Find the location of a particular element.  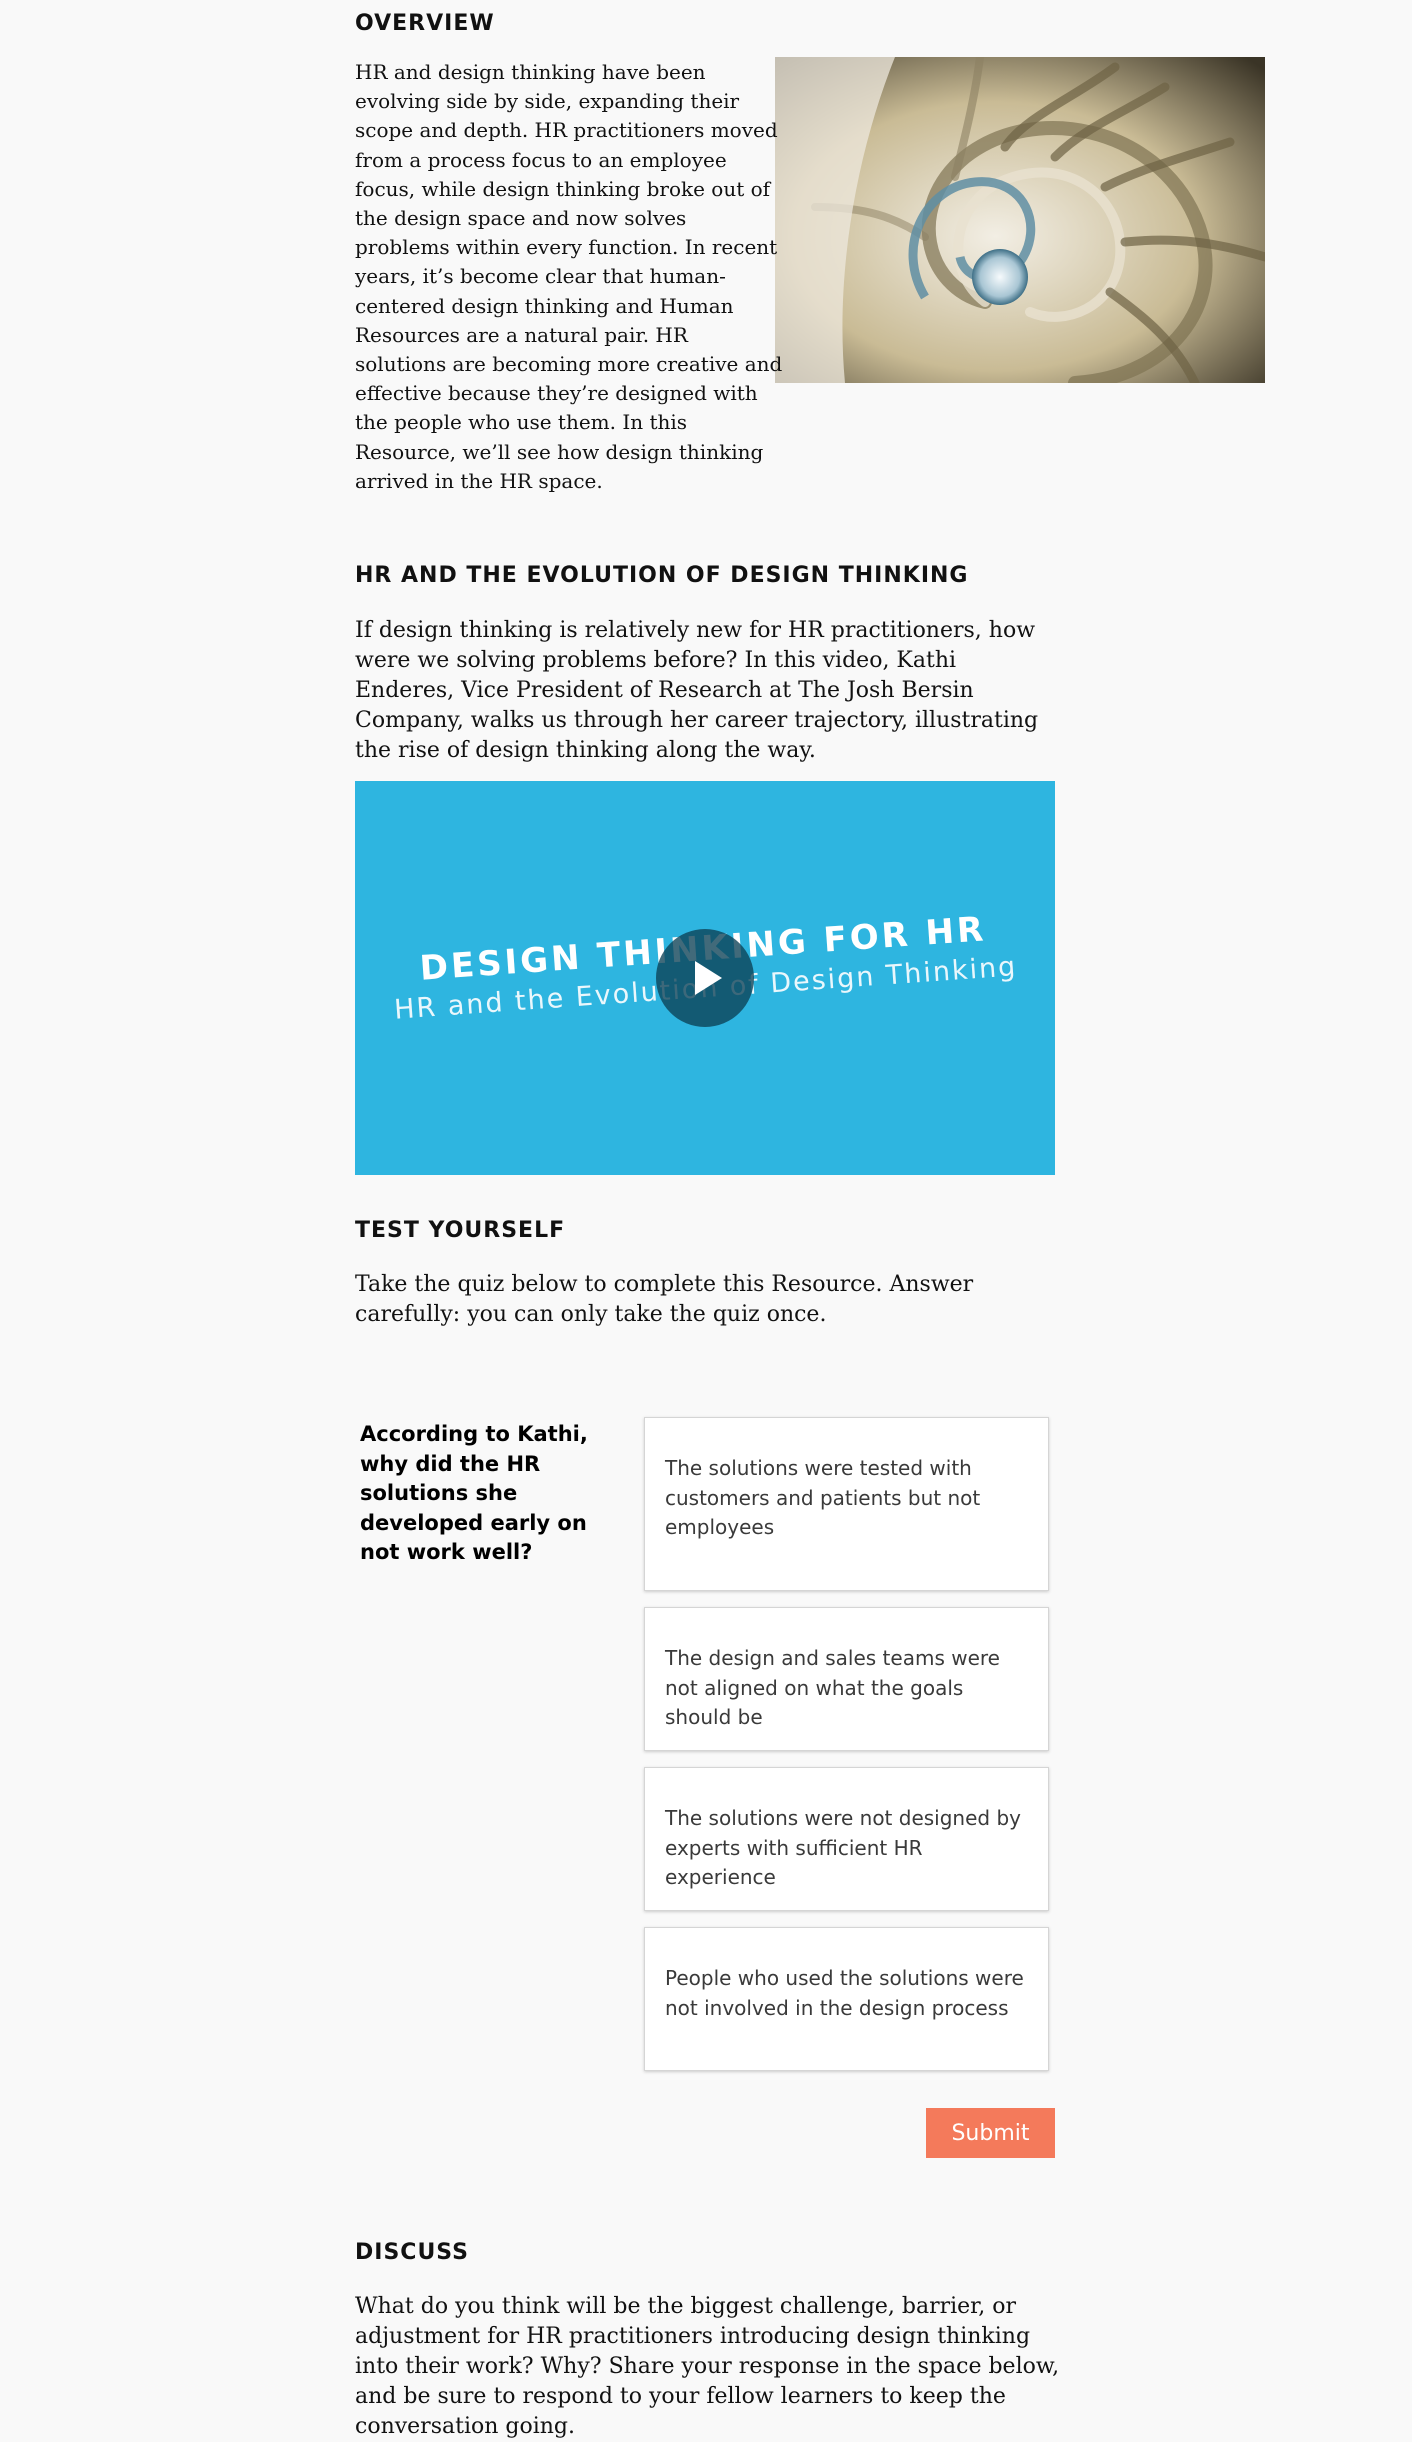

overview-heading: OVERVIEW is located at coordinates (425, 23).